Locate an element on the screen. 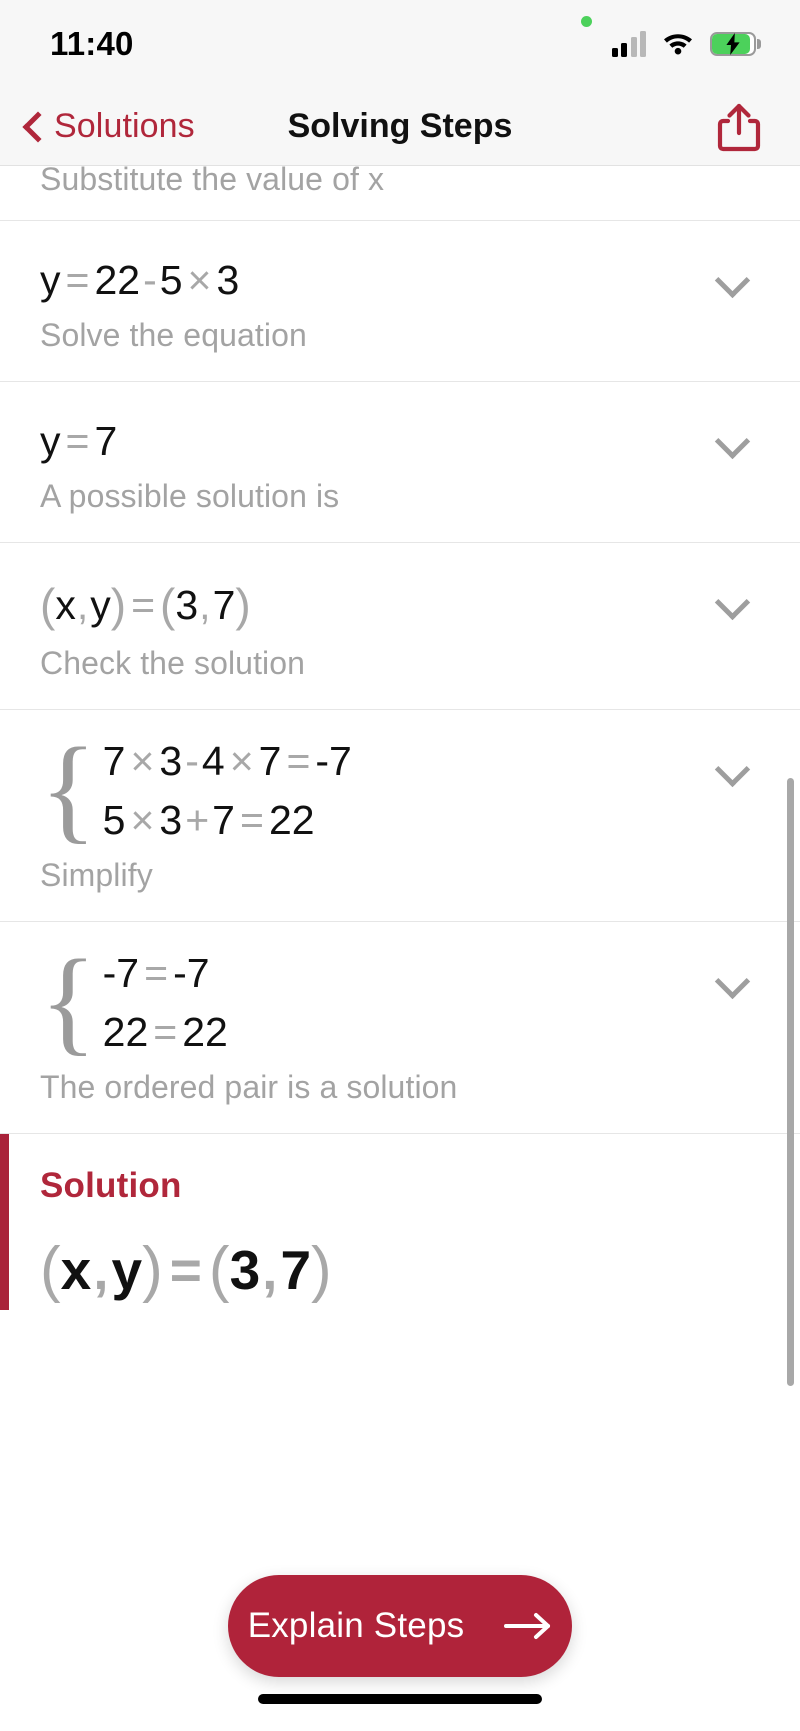  step-row: y = 7 A possible solution is is located at coordinates (400, 463).